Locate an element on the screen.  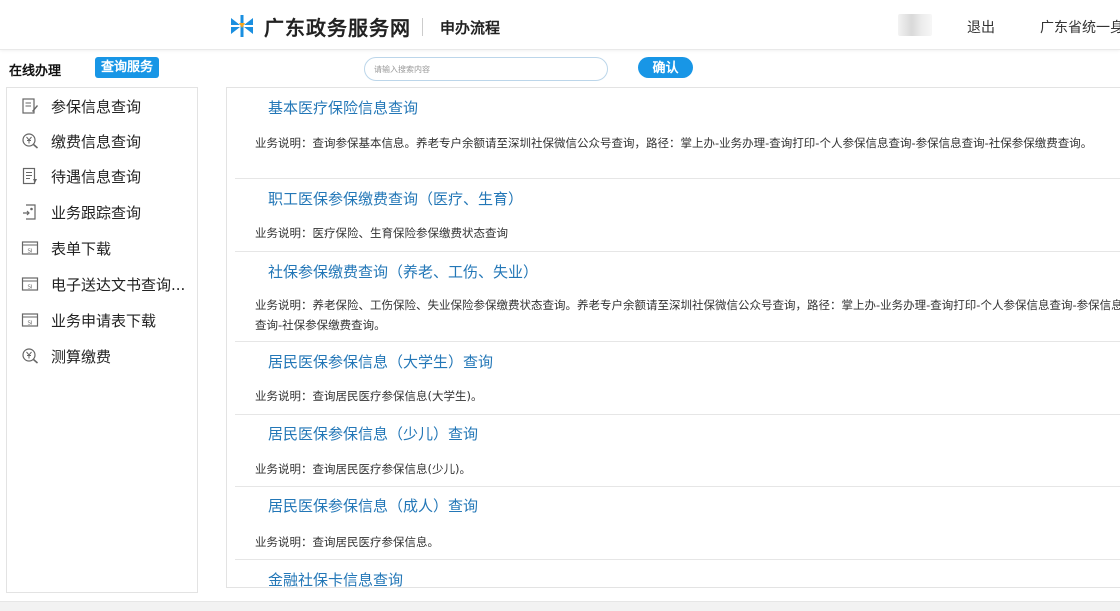
sidebar-item-form-download: SI 表单下载 is located at coordinates (66, 248).